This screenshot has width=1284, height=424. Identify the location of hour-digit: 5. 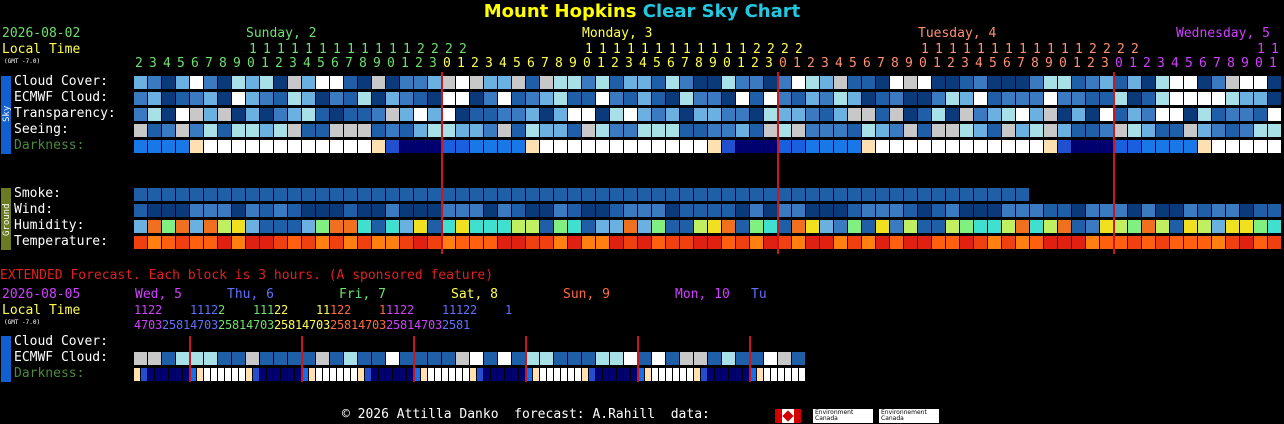
(1189, 63).